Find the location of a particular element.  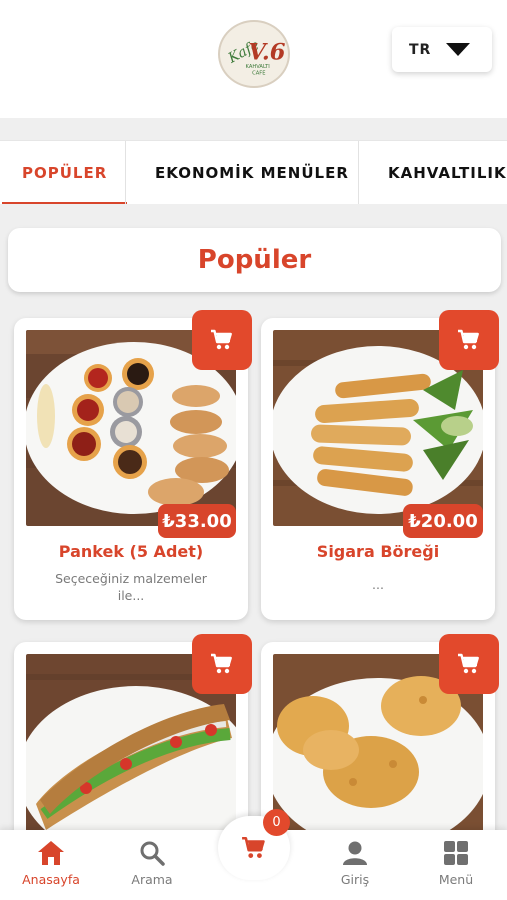

product-name: Pankek (5 Adet) is located at coordinates (131, 551).